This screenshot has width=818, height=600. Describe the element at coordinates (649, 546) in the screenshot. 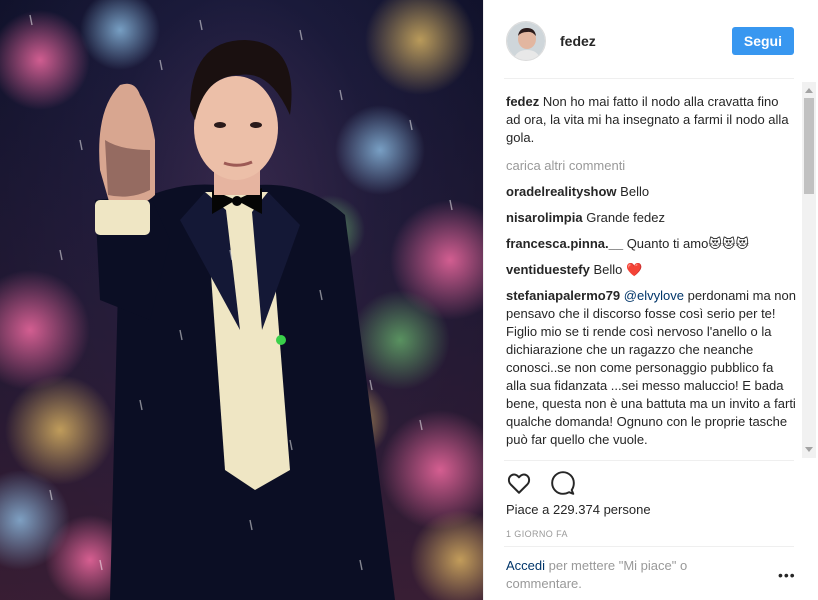

I see `footer-divider` at that location.